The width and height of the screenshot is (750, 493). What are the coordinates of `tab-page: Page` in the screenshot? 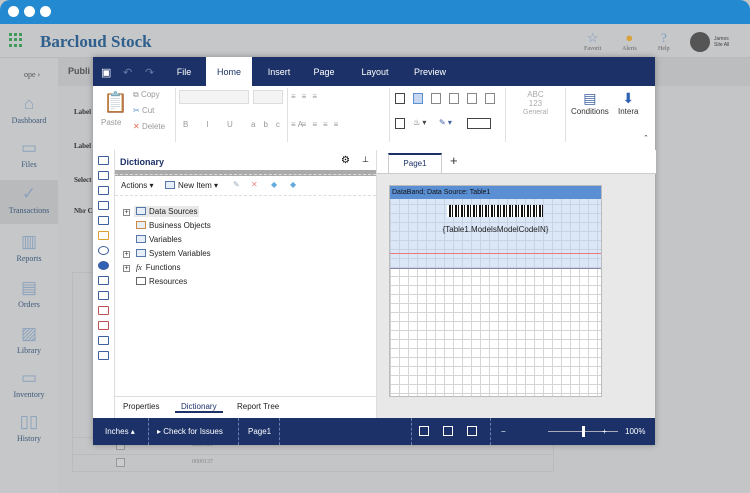 It's located at (324, 71).